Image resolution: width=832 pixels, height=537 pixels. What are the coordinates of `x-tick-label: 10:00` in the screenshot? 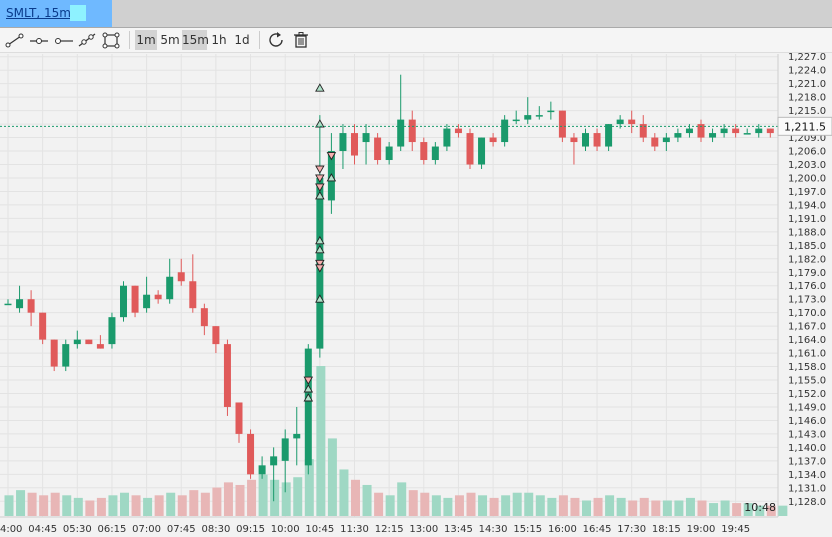 It's located at (285, 529).